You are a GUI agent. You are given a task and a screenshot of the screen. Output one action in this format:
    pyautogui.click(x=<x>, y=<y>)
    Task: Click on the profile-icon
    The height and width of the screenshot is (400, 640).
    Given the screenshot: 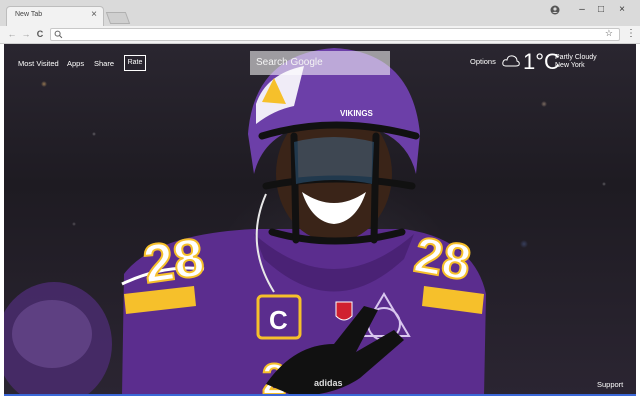 What is the action you would take?
    pyautogui.click(x=555, y=10)
    